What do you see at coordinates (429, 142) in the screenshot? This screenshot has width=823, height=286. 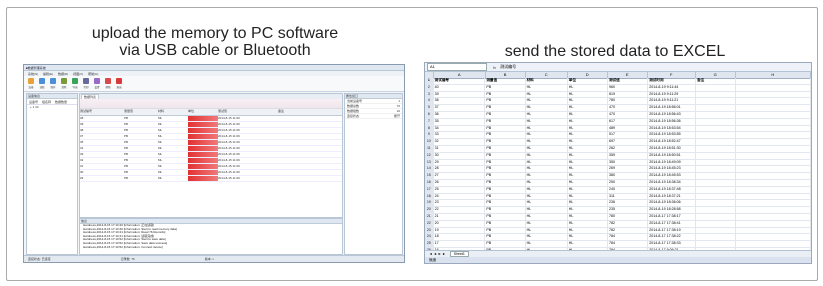 I see `row-number: 10` at bounding box center [429, 142].